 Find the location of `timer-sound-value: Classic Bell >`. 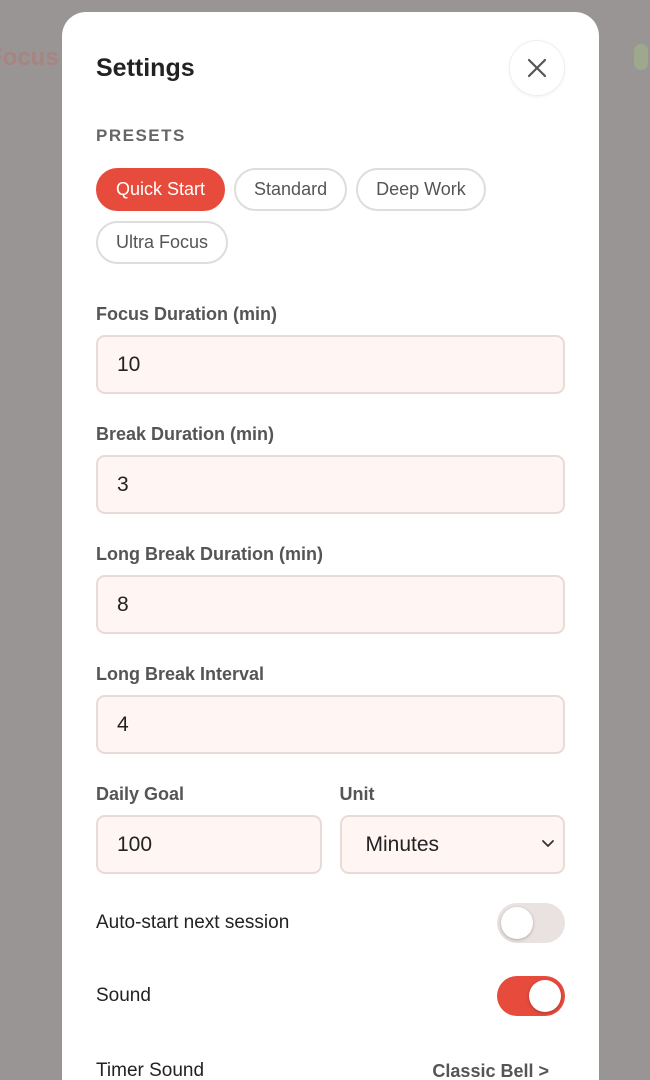

timer-sound-value: Classic Bell > is located at coordinates (498, 1070).